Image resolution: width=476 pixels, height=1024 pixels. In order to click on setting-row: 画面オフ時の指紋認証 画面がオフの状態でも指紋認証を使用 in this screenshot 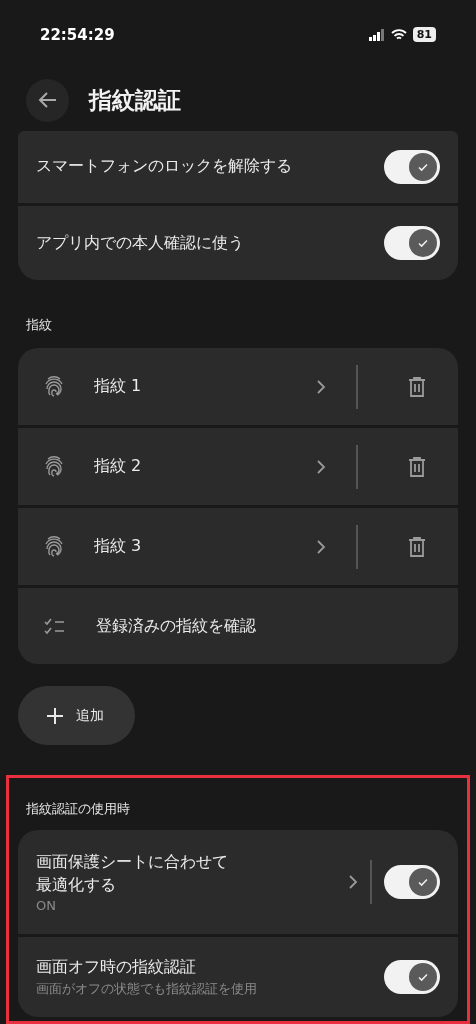, I will do `click(238, 977)`.